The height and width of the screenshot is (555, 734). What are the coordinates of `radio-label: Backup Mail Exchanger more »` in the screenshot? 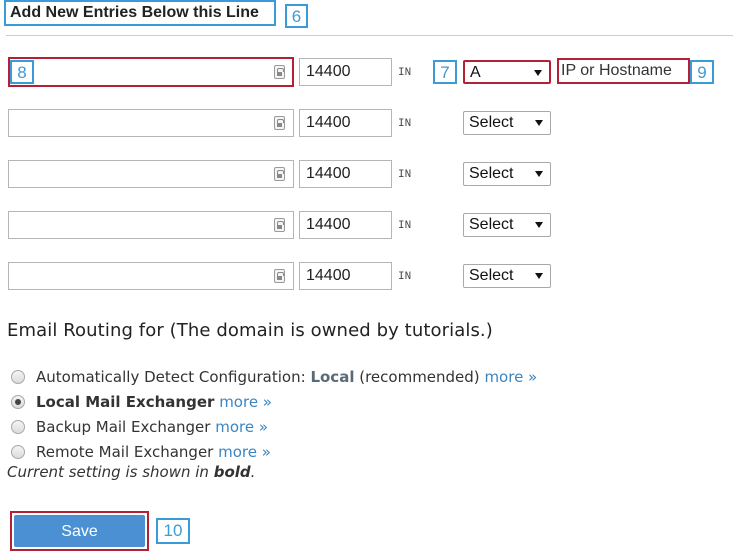 It's located at (152, 427).